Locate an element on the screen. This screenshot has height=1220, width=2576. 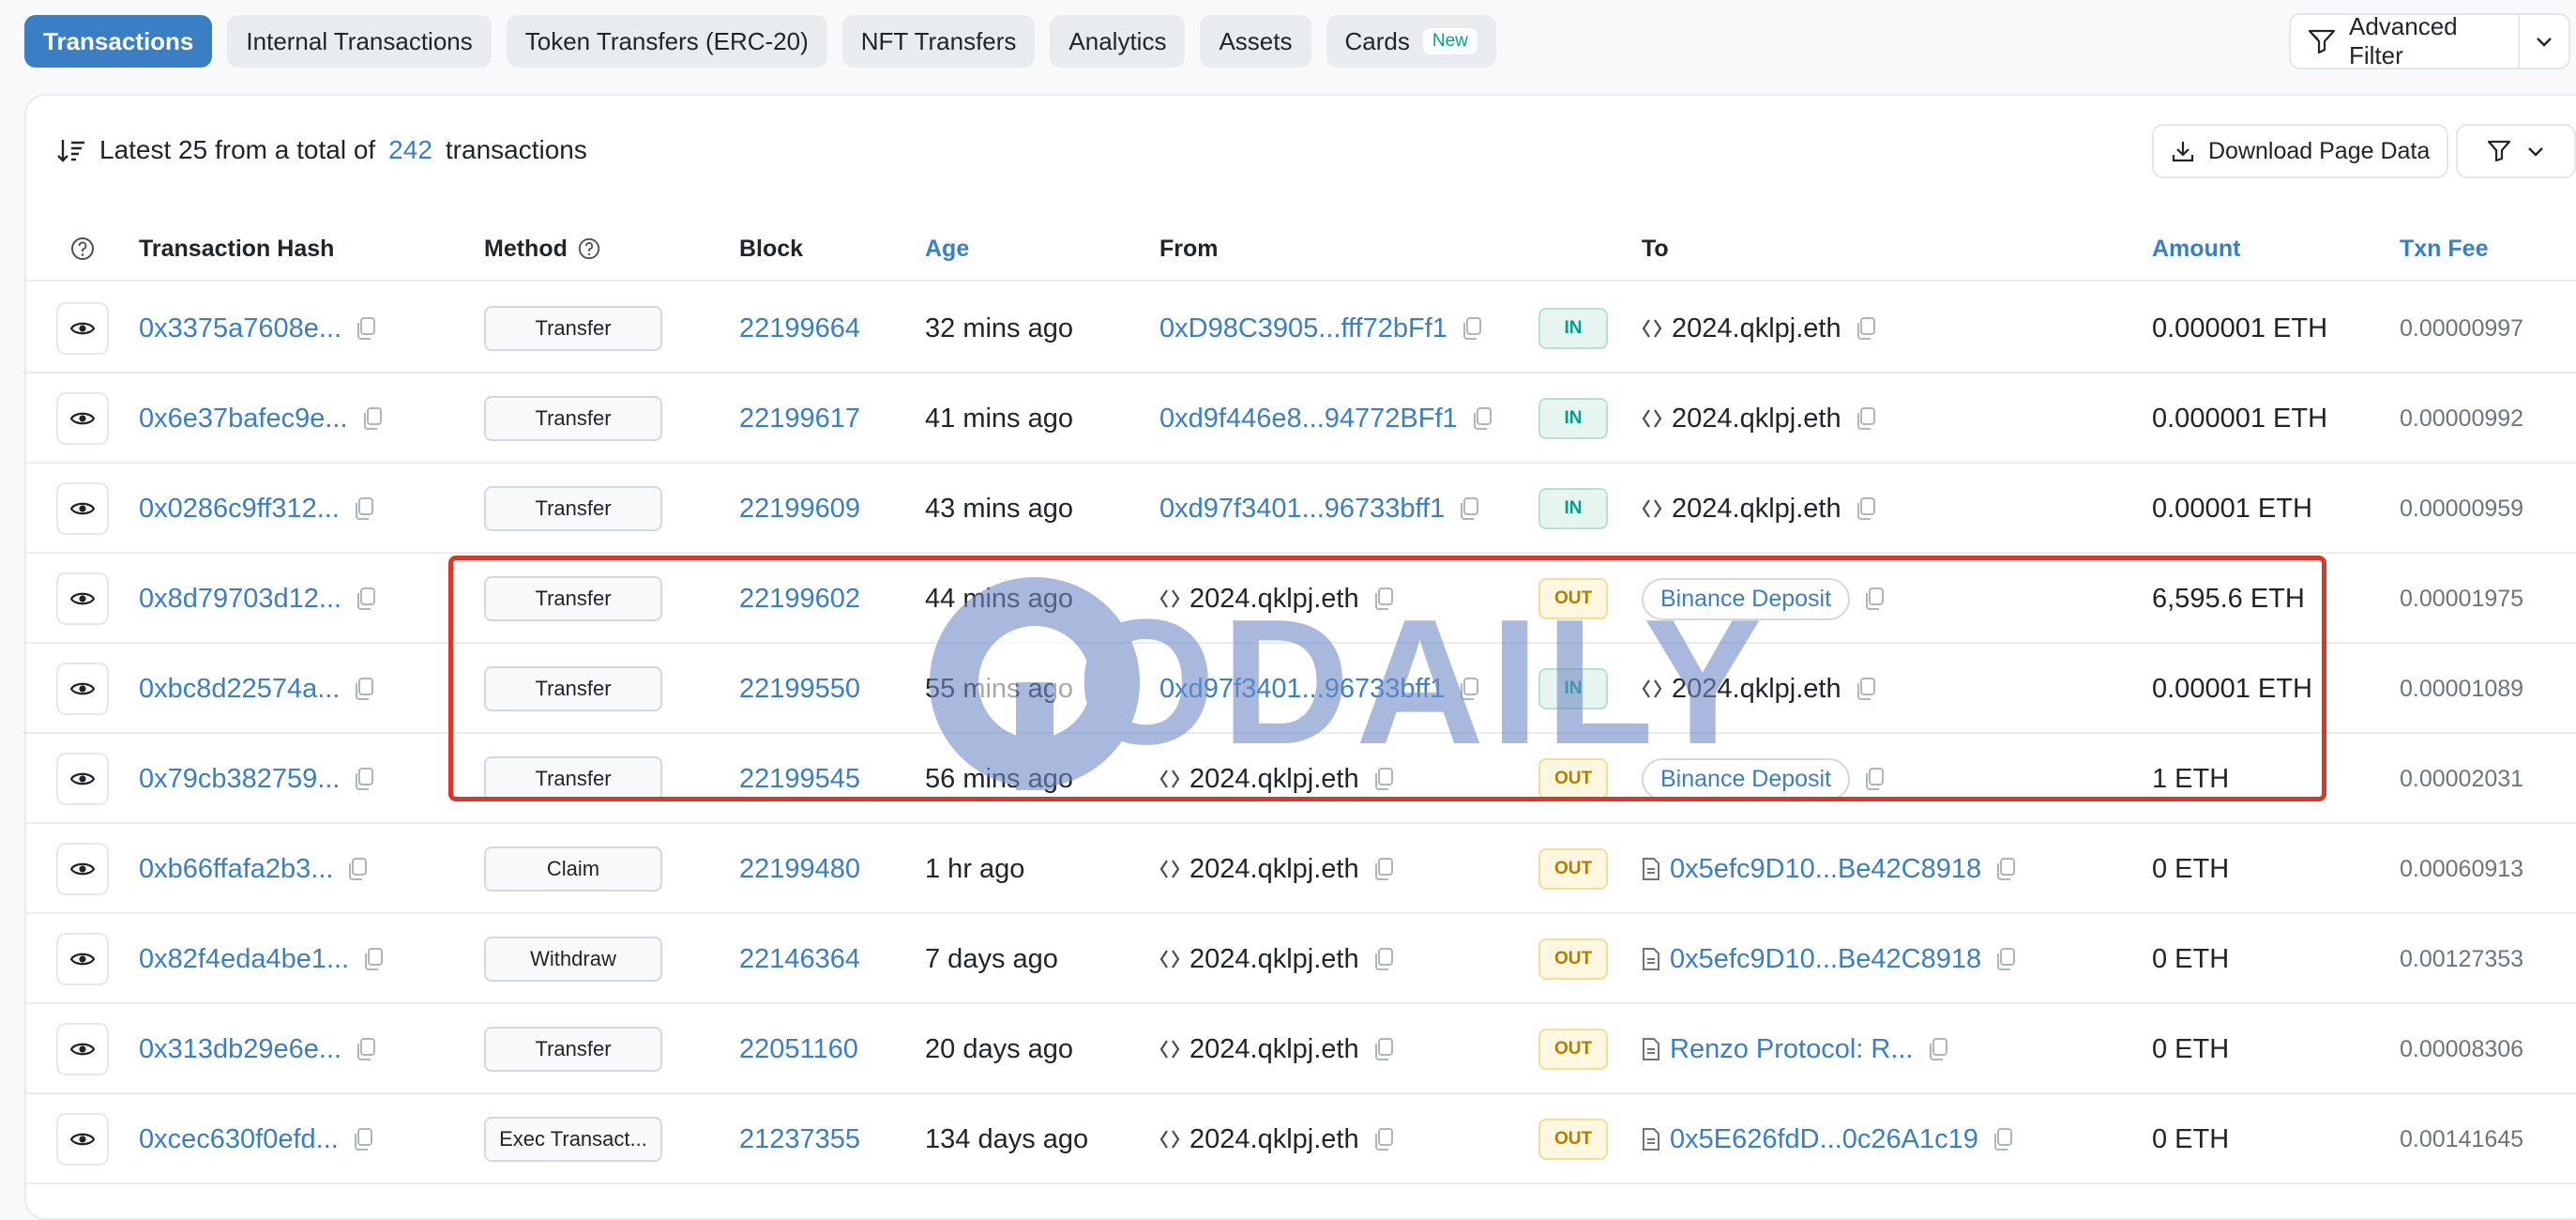
block-number: 22199480 is located at coordinates (799, 869).